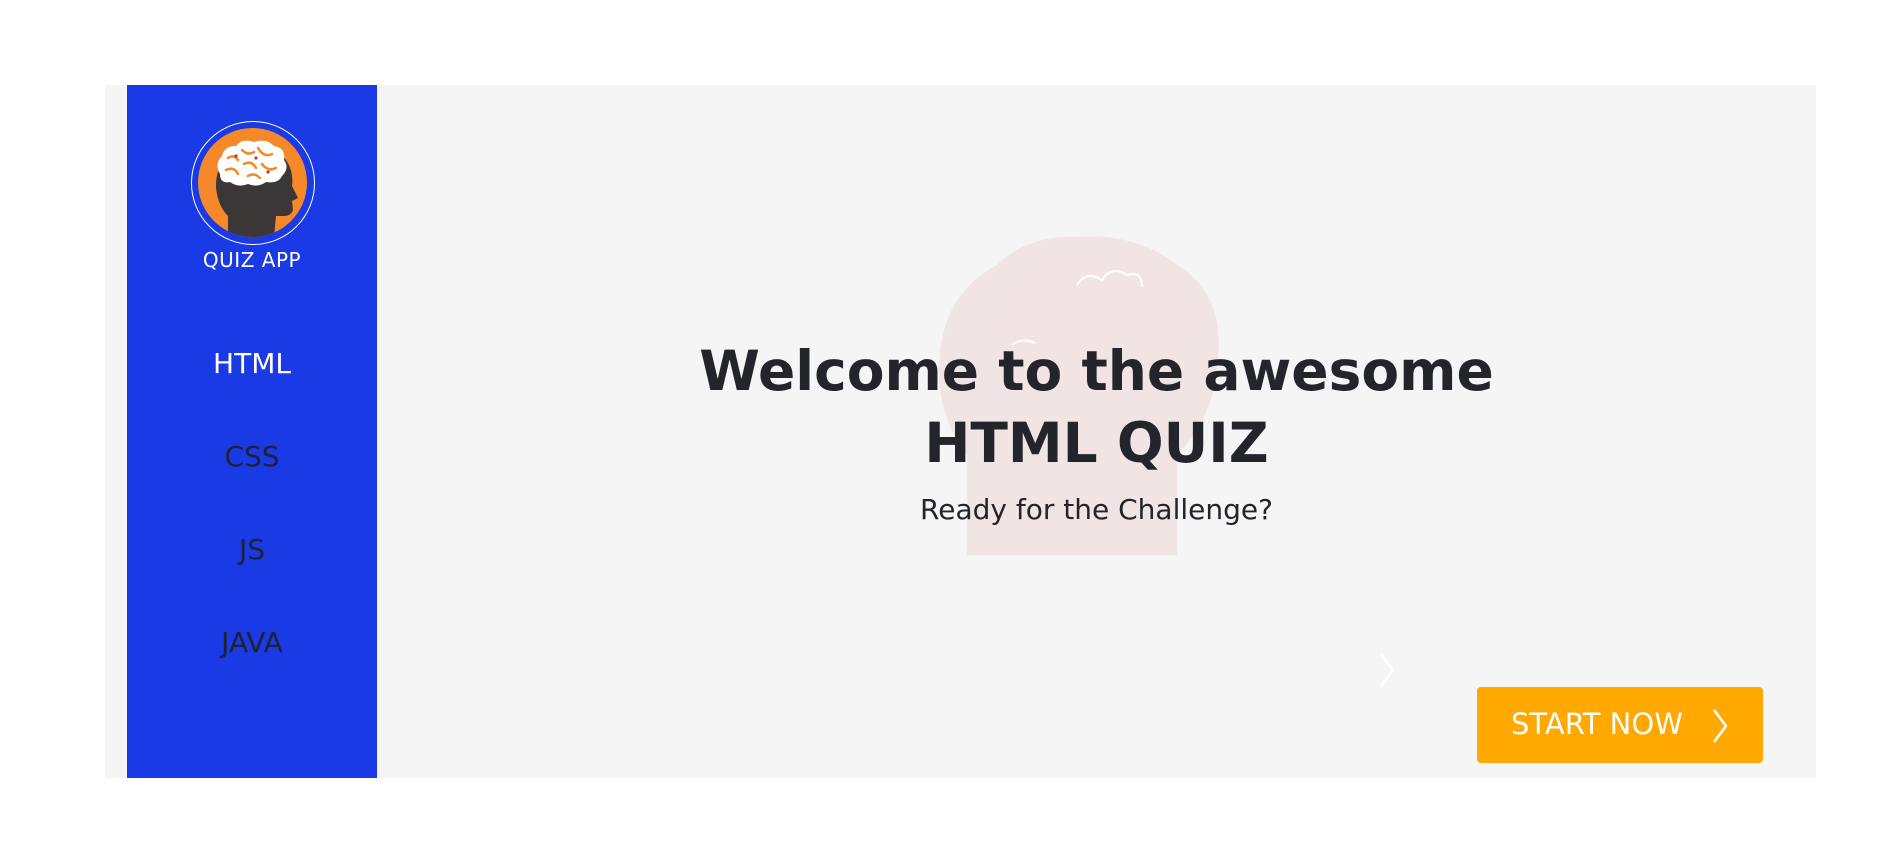 The height and width of the screenshot is (857, 1900). Describe the element at coordinates (252, 260) in the screenshot. I see `app-name: QUIZ APP` at that location.